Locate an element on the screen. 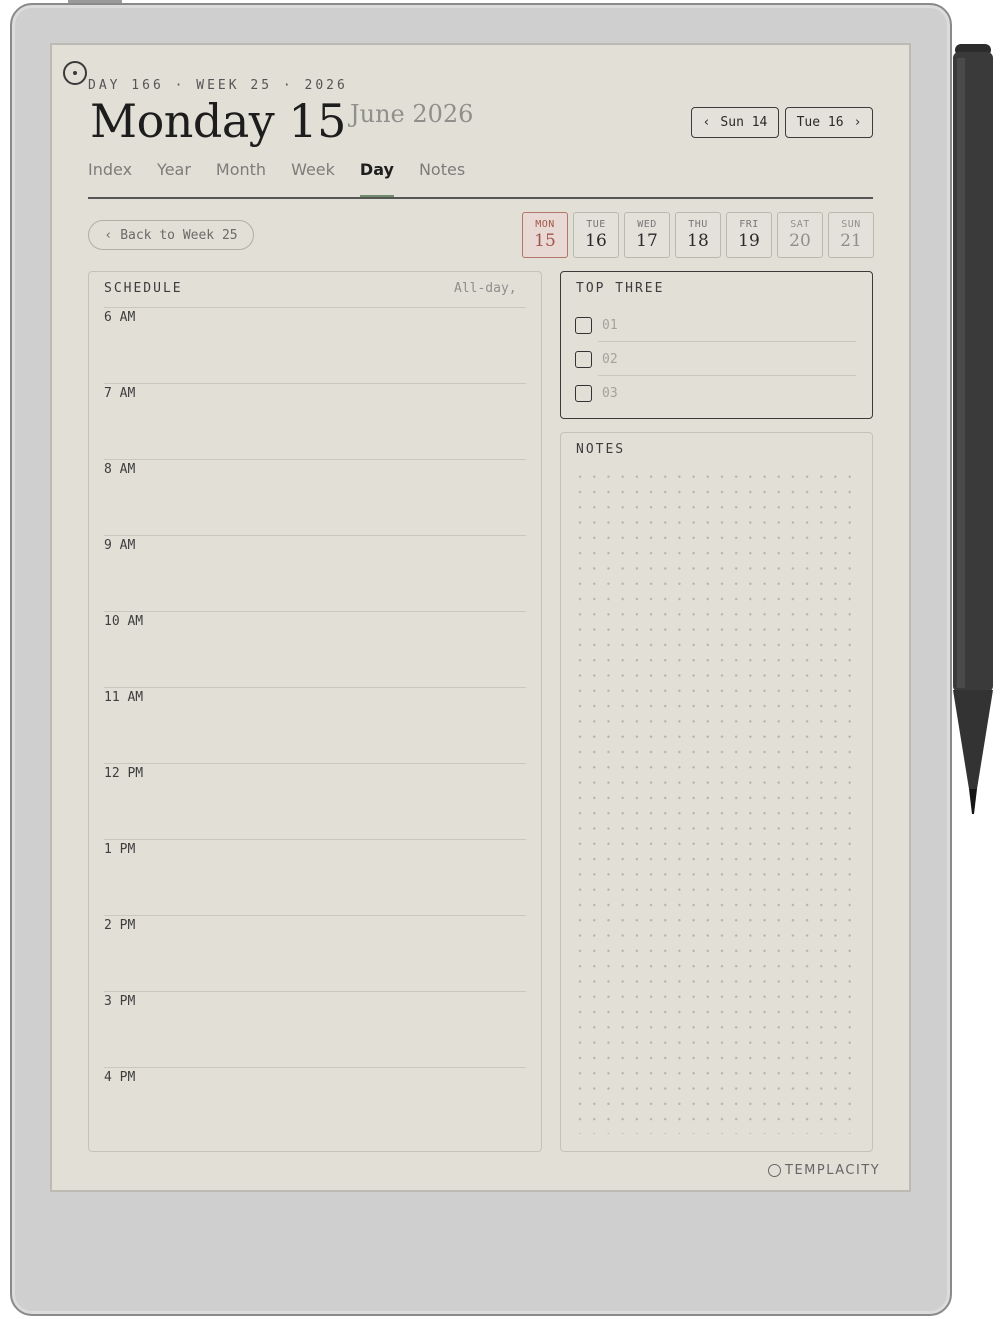 The image size is (1000, 1319). tab-day: Day is located at coordinates (376, 178).